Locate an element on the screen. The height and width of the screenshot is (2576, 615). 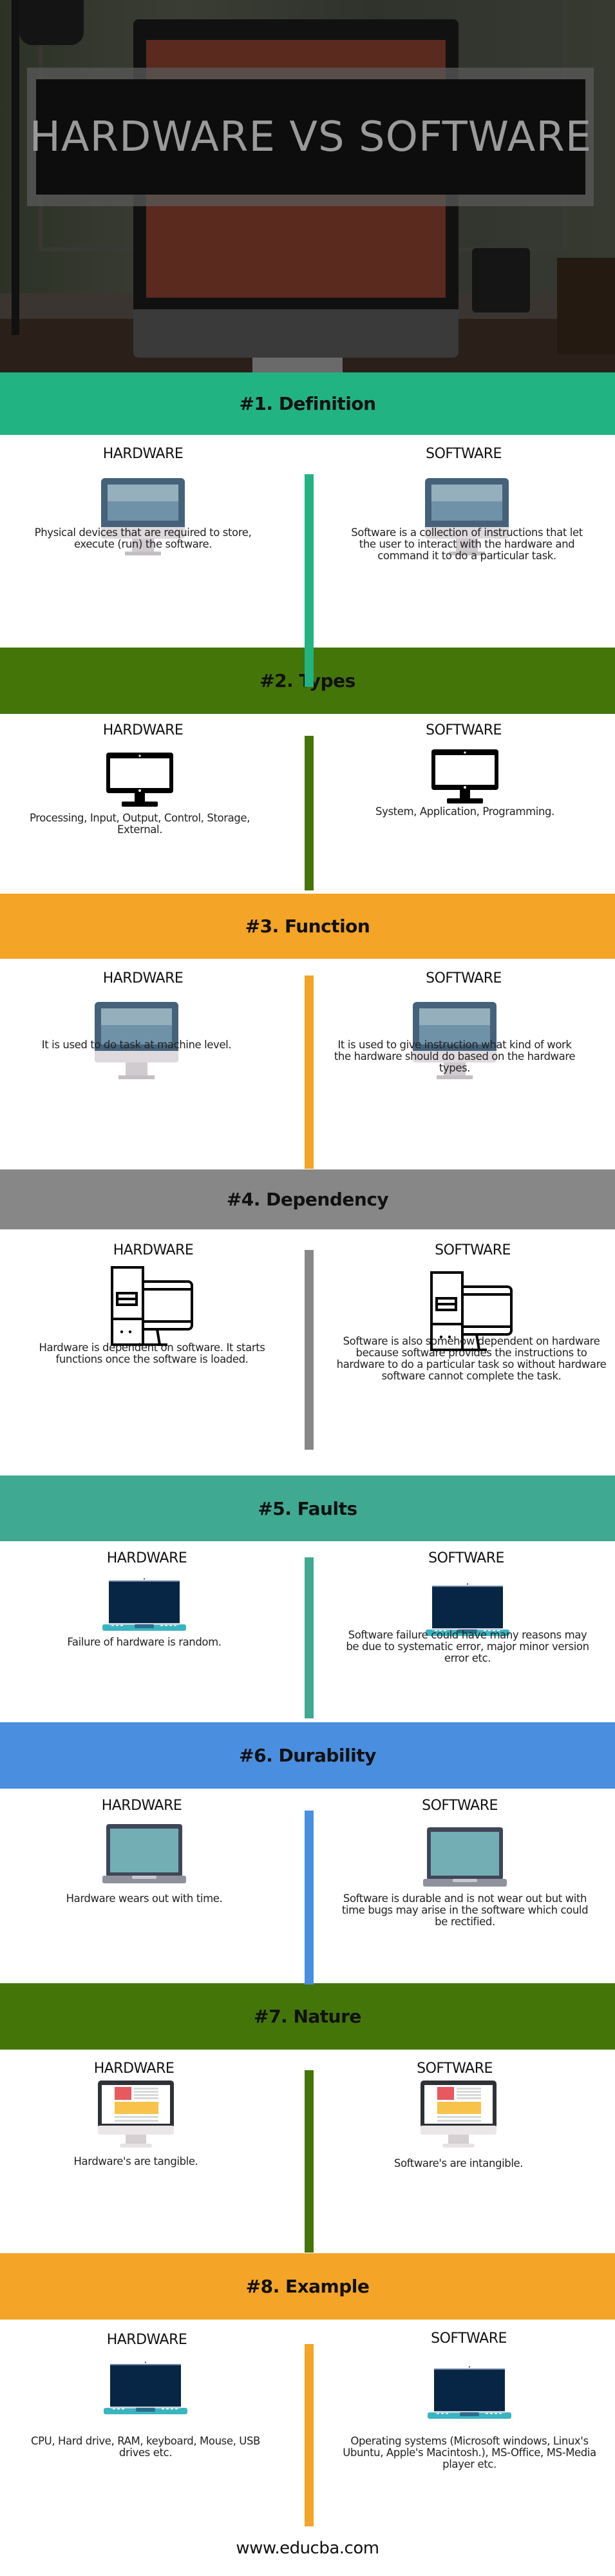
section-title: #4. Dependency is located at coordinates (307, 1199).